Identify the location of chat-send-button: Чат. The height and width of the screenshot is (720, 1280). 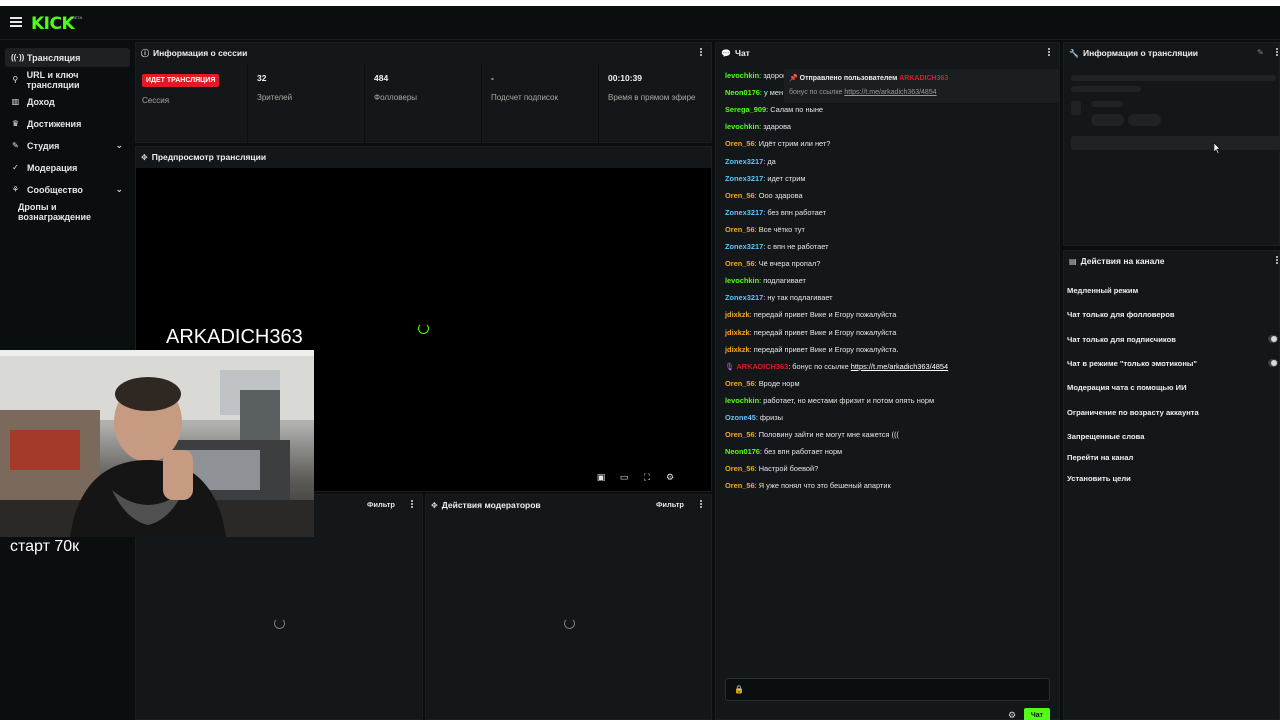
(1037, 714).